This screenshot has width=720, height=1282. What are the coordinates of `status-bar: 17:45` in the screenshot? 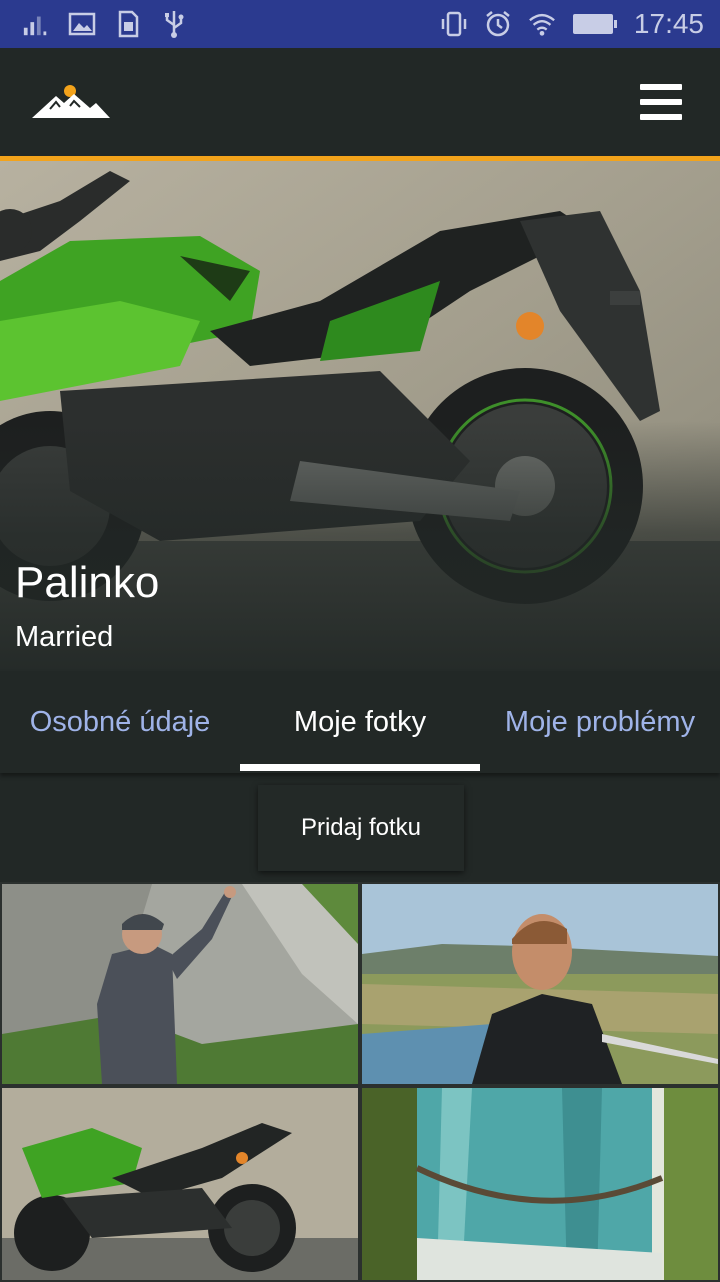 It's located at (360, 24).